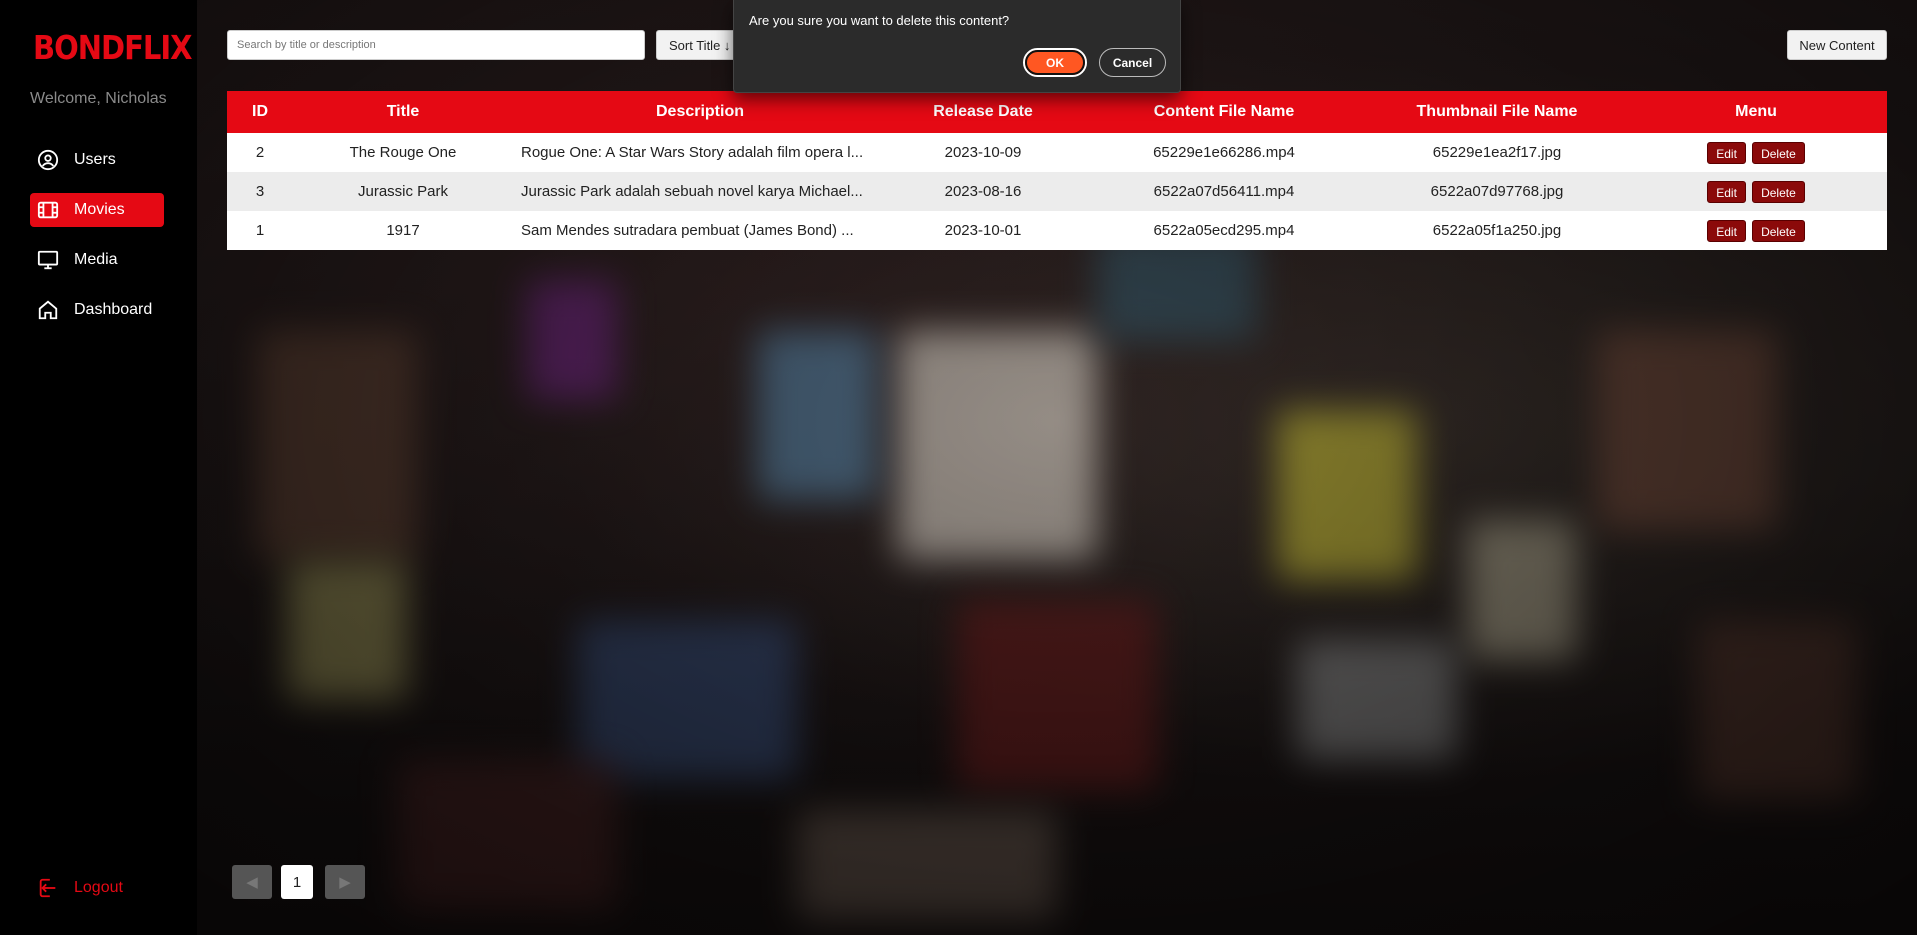  What do you see at coordinates (1837, 45) in the screenshot?
I see `new-content-button: New Content` at bounding box center [1837, 45].